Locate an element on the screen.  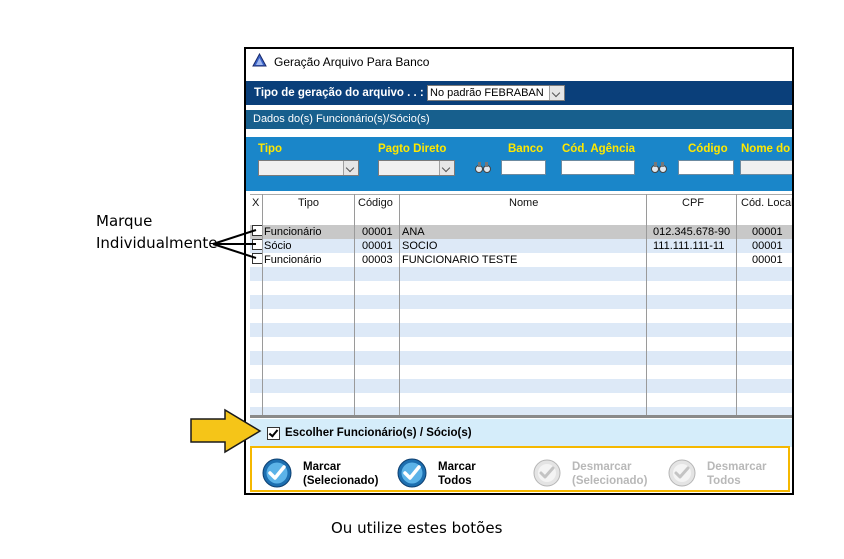
yellow-arrow-icon is located at coordinates (226, 431).